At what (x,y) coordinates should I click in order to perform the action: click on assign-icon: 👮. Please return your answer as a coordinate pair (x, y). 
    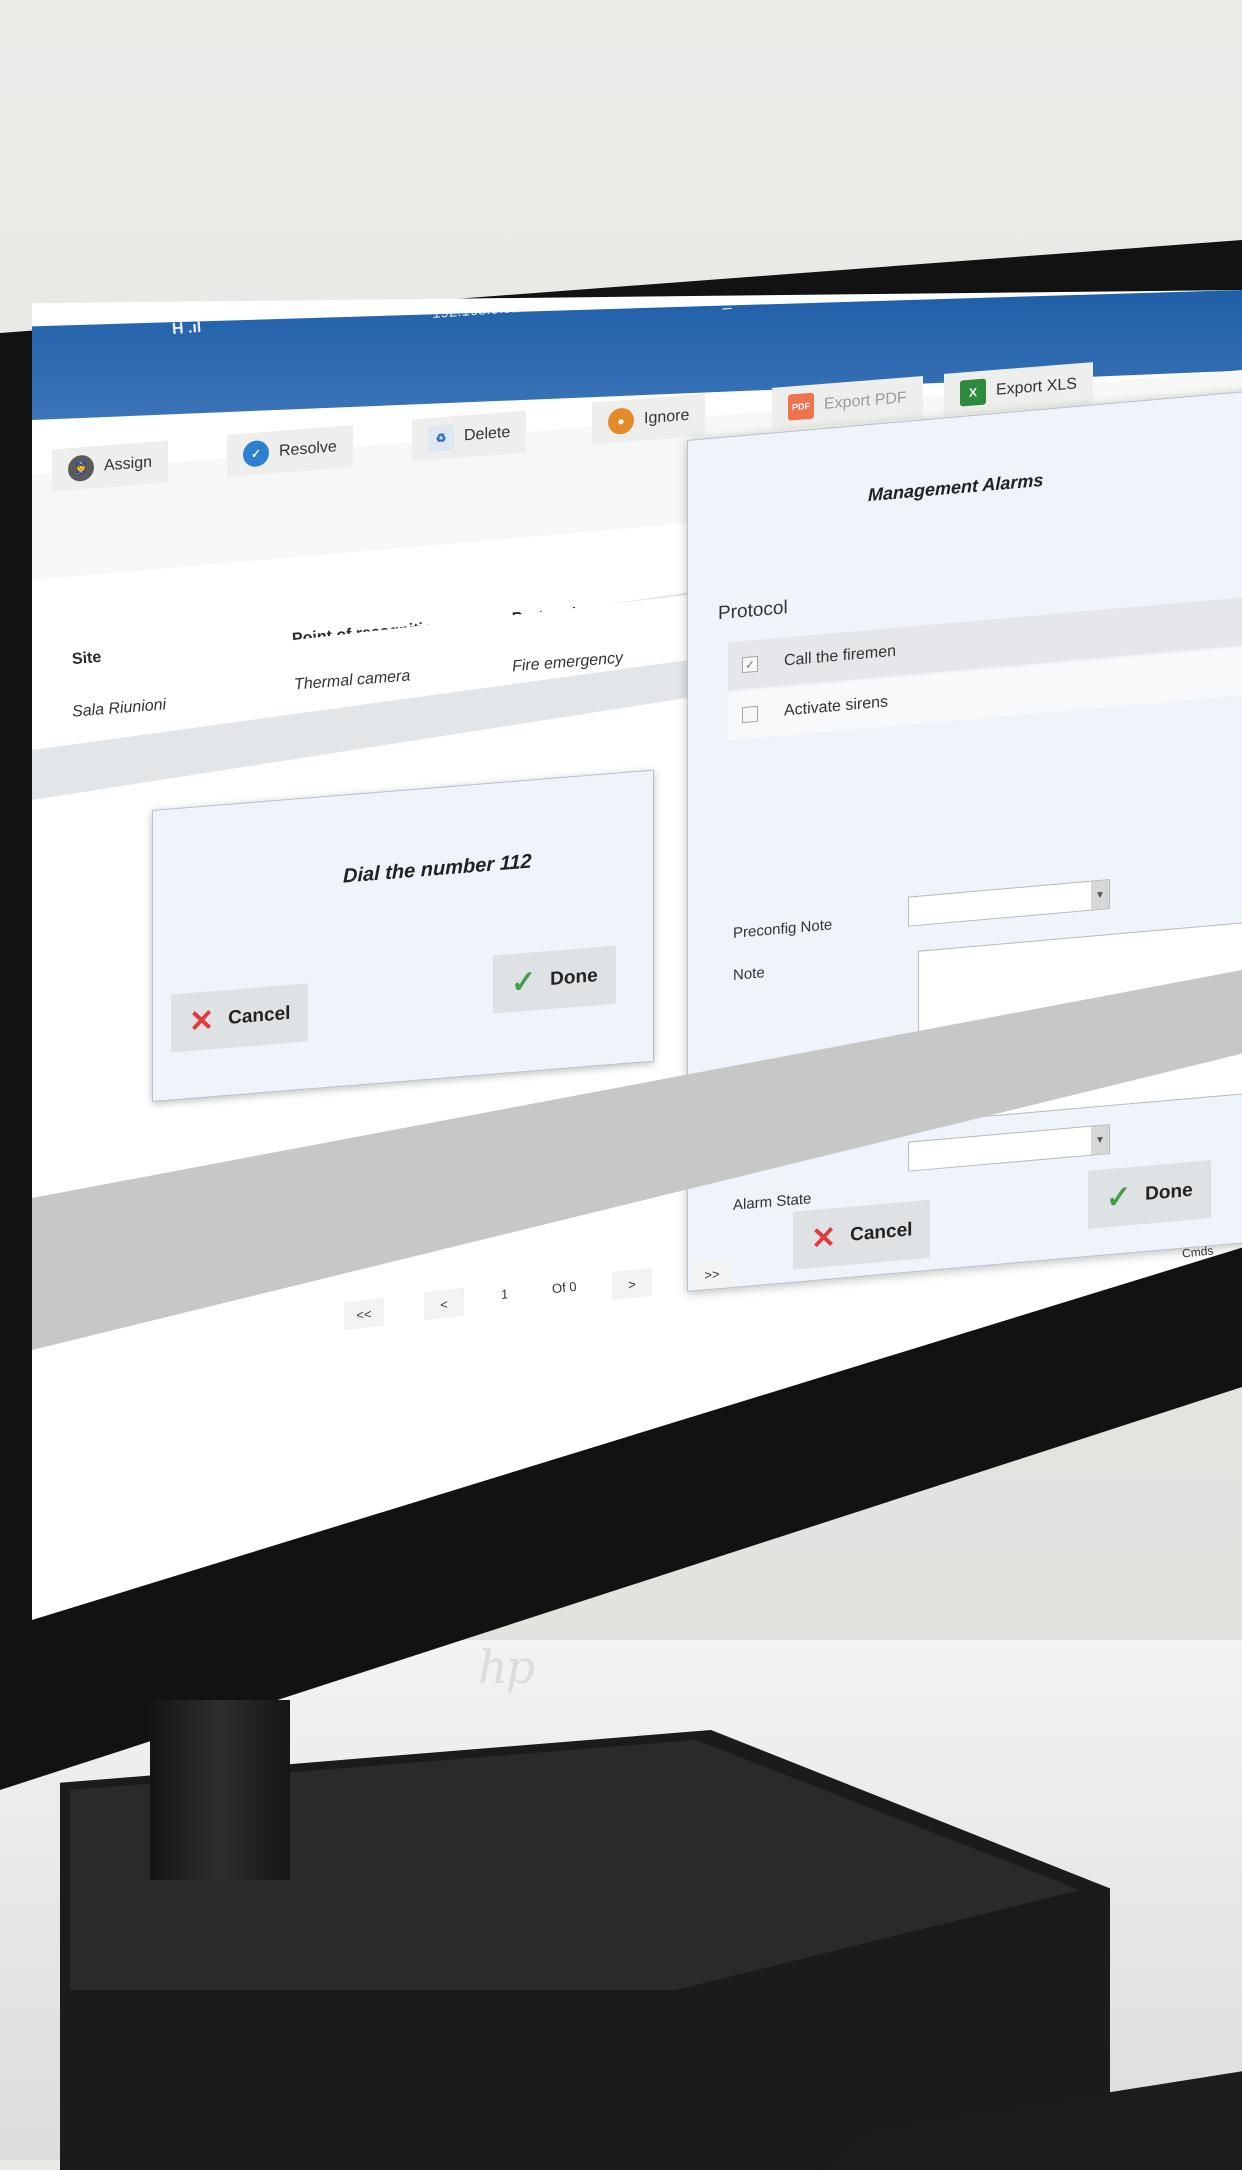
    Looking at the image, I should click on (81, 468).